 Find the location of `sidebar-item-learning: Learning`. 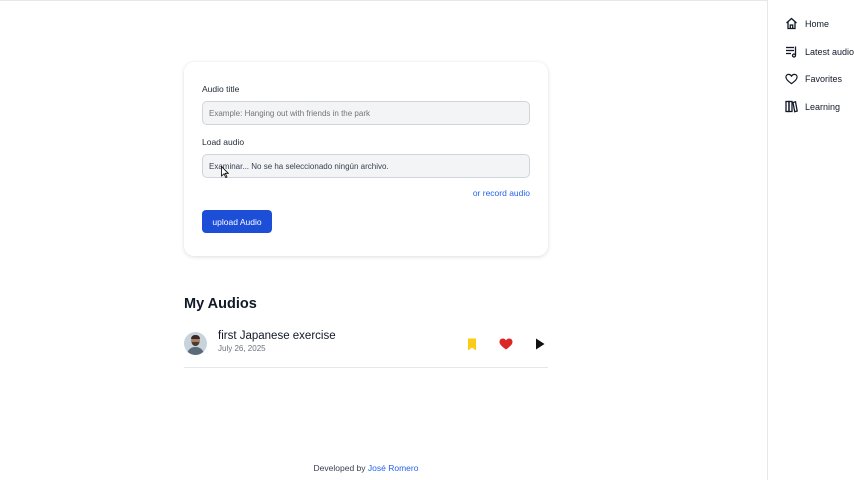

sidebar-item-learning: Learning is located at coordinates (812, 106).